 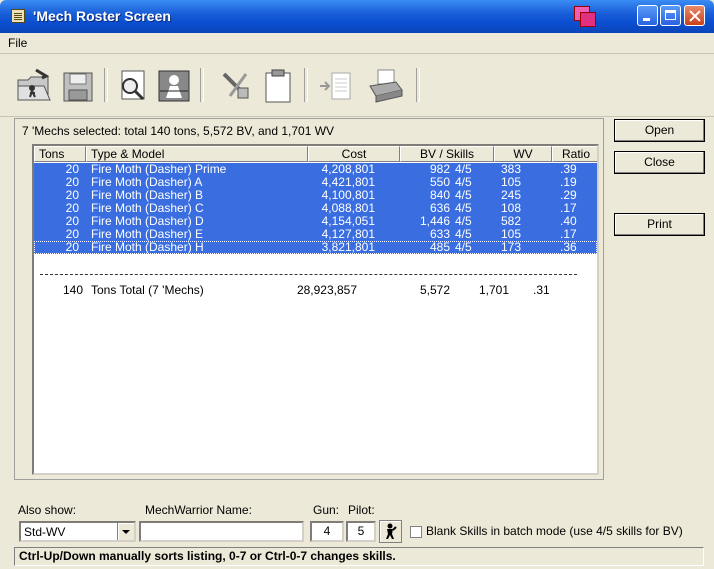 I want to click on cell-skills: 4/5, so click(x=463, y=247).